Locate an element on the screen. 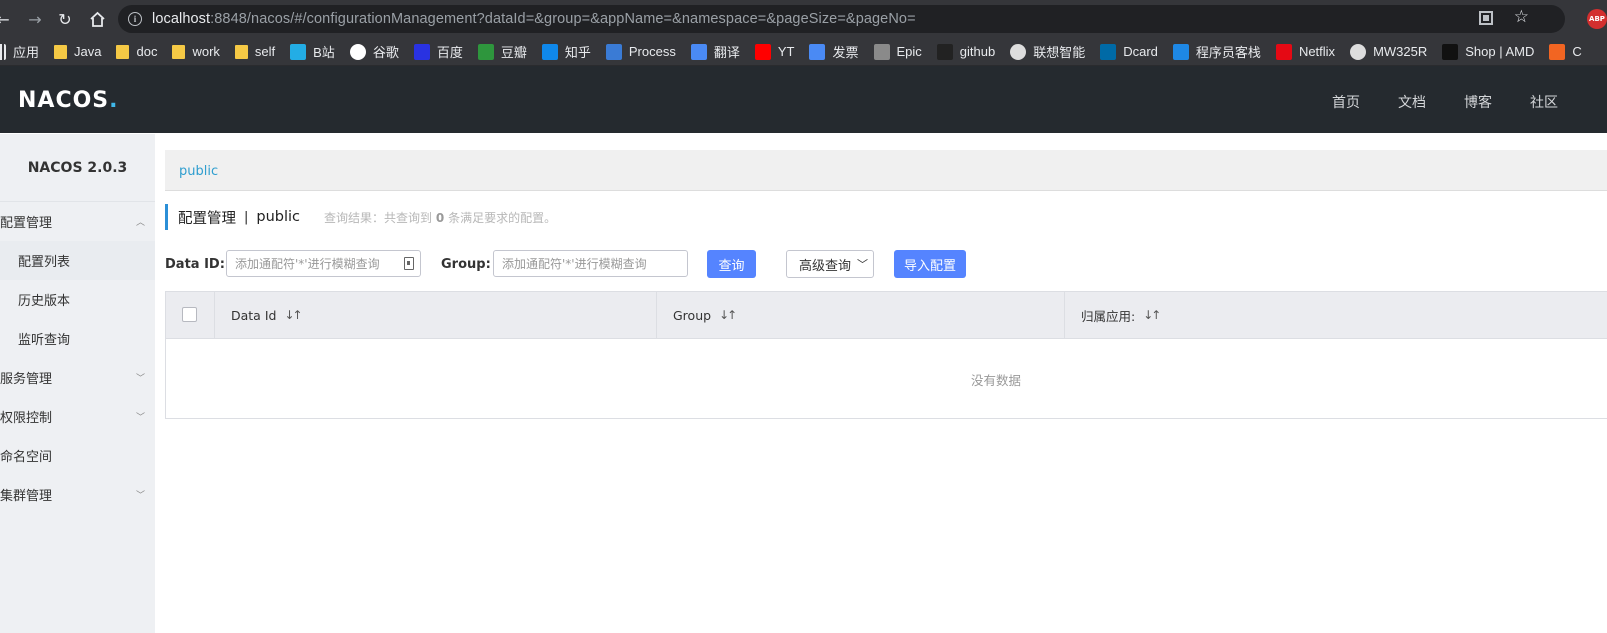  bookmark-item: 发票 is located at coordinates (834, 51).